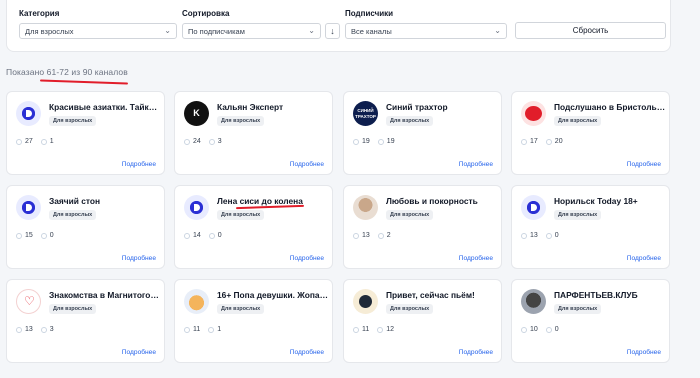 This screenshot has width=700, height=378. Describe the element at coordinates (610, 295) in the screenshot. I see `channel-title: ПАРФЕНТЬЕВ.КЛУБ` at that location.